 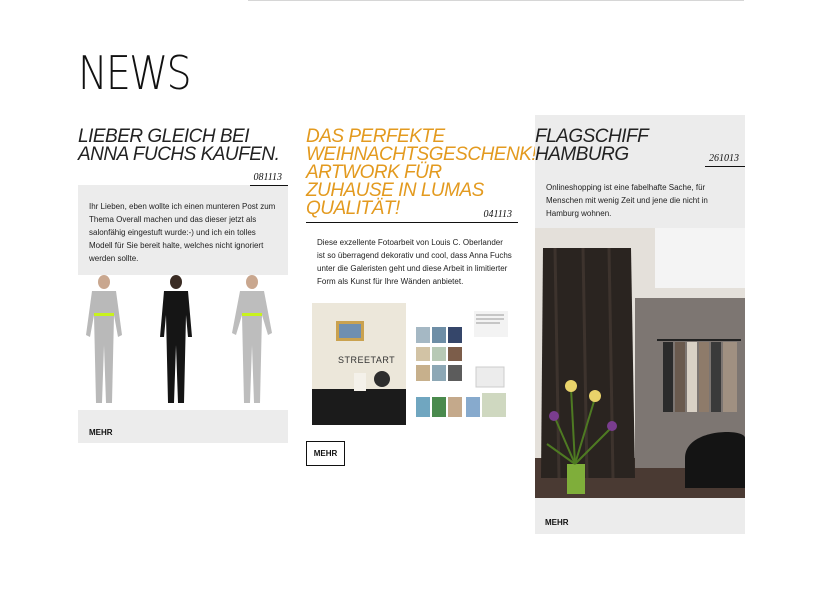 I want to click on store-interior-photo, so click(x=640, y=363).